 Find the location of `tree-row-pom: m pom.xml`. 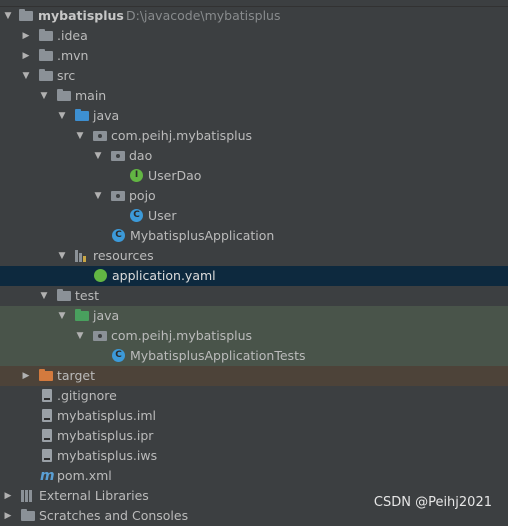

tree-row-pom: m pom.xml is located at coordinates (254, 476).